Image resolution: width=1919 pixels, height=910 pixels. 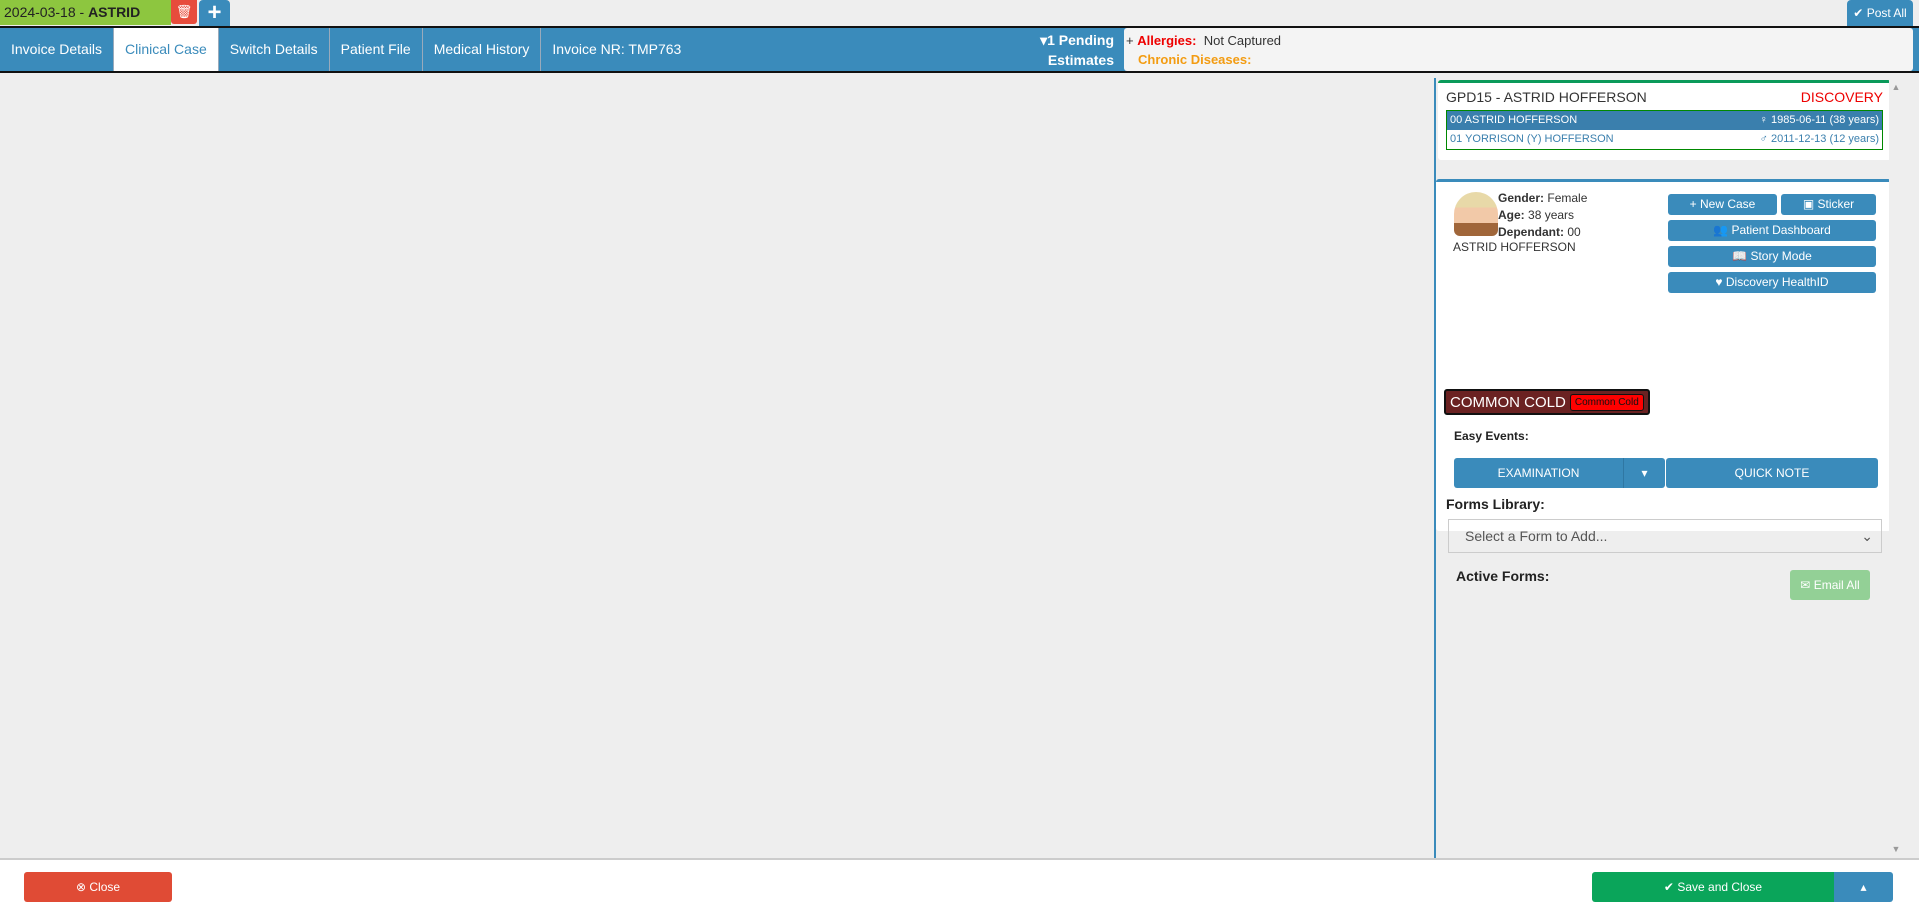 I want to click on story-mode-button: 📖 Story Mode, so click(x=1772, y=256).